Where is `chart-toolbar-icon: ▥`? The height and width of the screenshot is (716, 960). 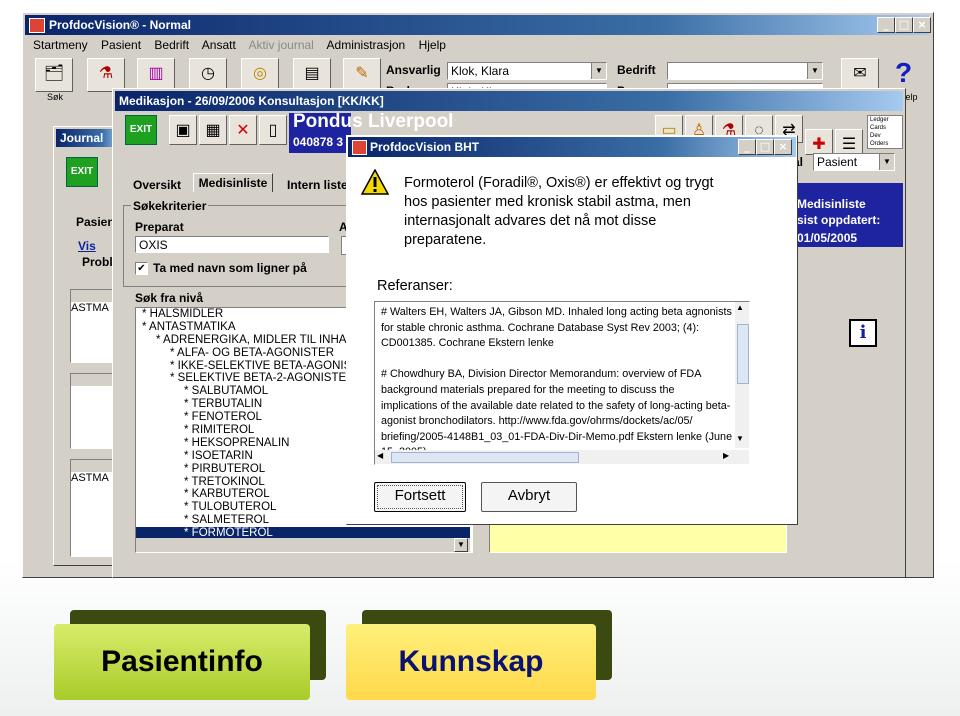 chart-toolbar-icon: ▥ is located at coordinates (156, 75).